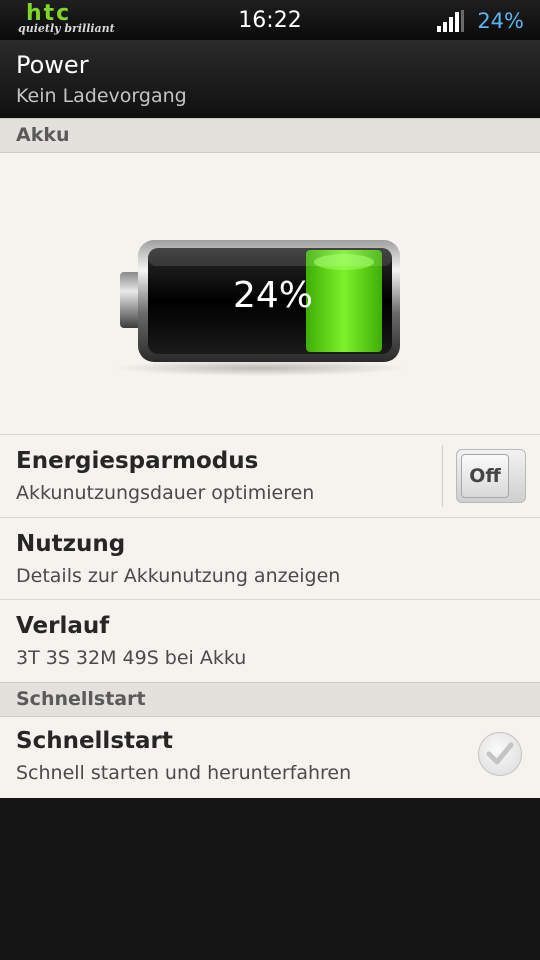 The height and width of the screenshot is (960, 540). What do you see at coordinates (63, 626) in the screenshot?
I see `row-title: Verlauf` at bounding box center [63, 626].